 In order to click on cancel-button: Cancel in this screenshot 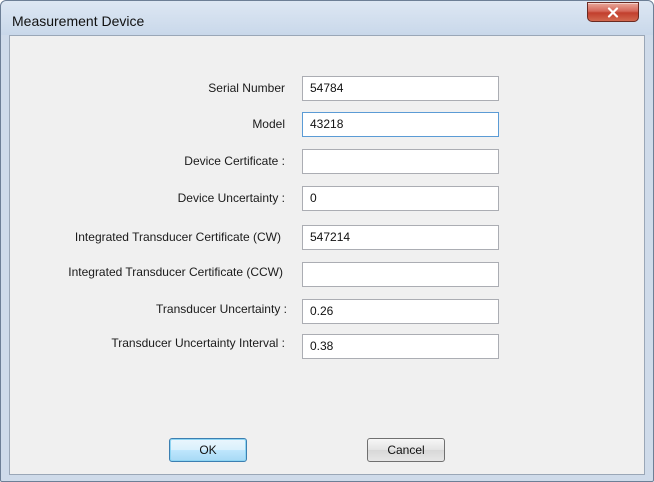, I will do `click(406, 450)`.